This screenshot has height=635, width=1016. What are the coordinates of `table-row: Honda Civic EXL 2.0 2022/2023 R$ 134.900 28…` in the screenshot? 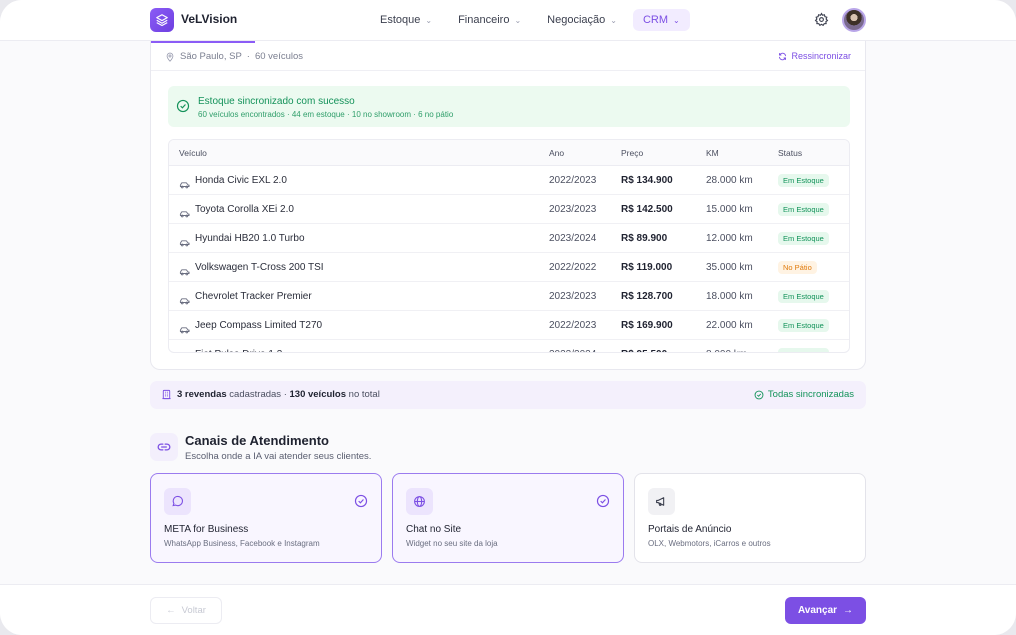 It's located at (509, 180).